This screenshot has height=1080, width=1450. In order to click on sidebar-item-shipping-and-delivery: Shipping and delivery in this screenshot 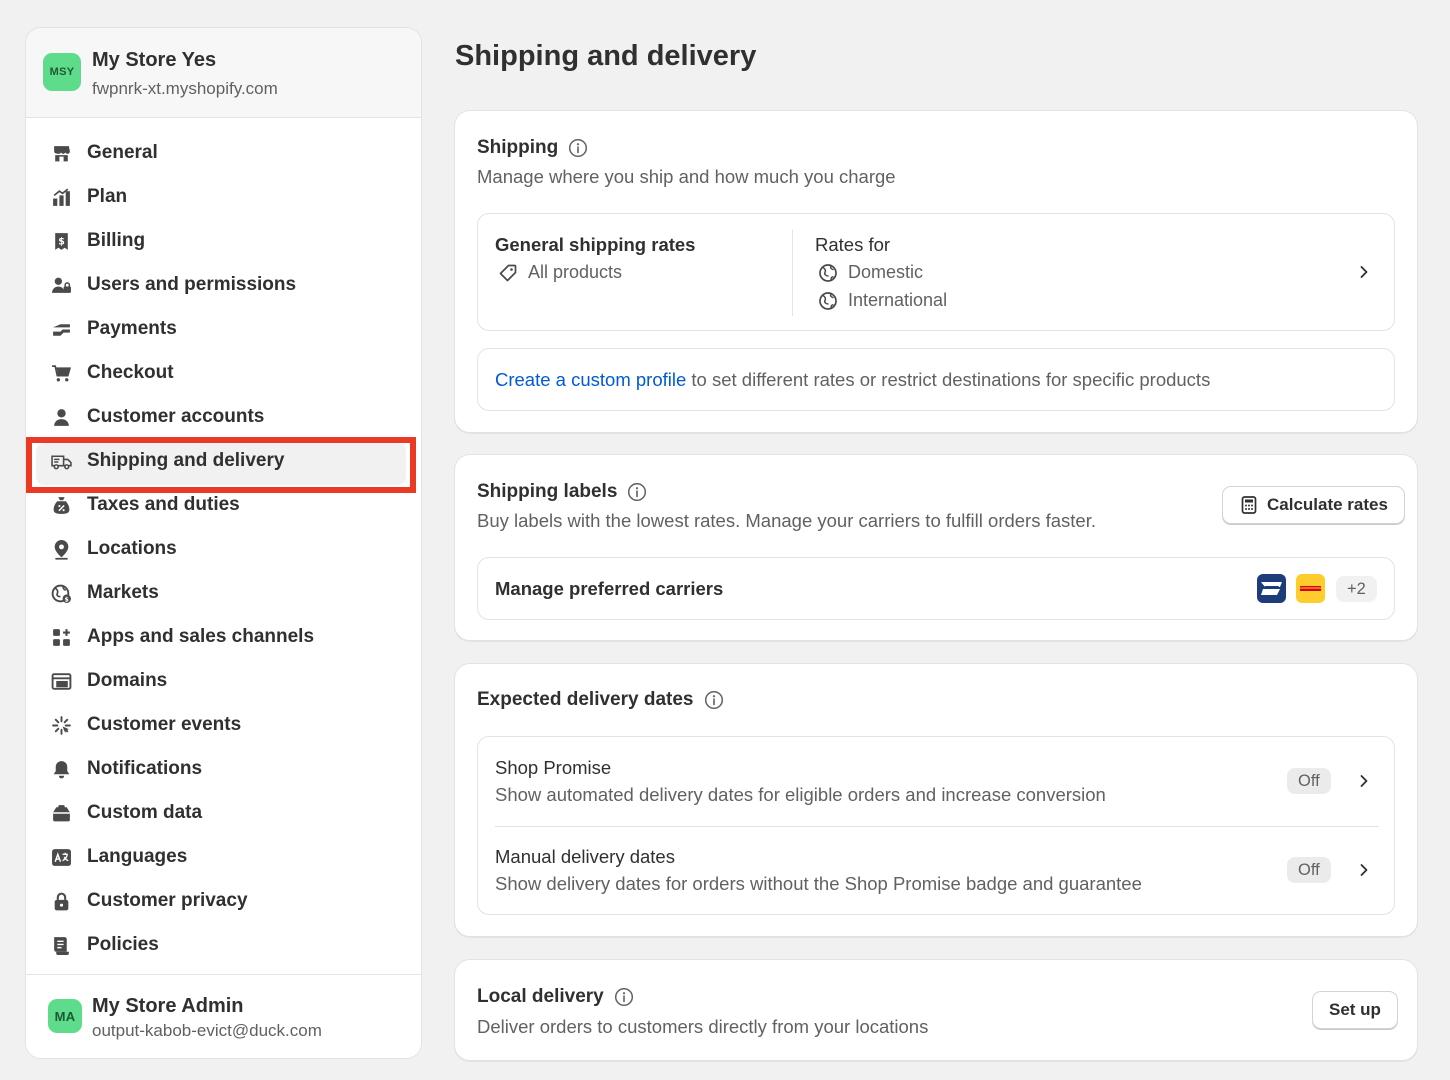, I will do `click(223, 465)`.